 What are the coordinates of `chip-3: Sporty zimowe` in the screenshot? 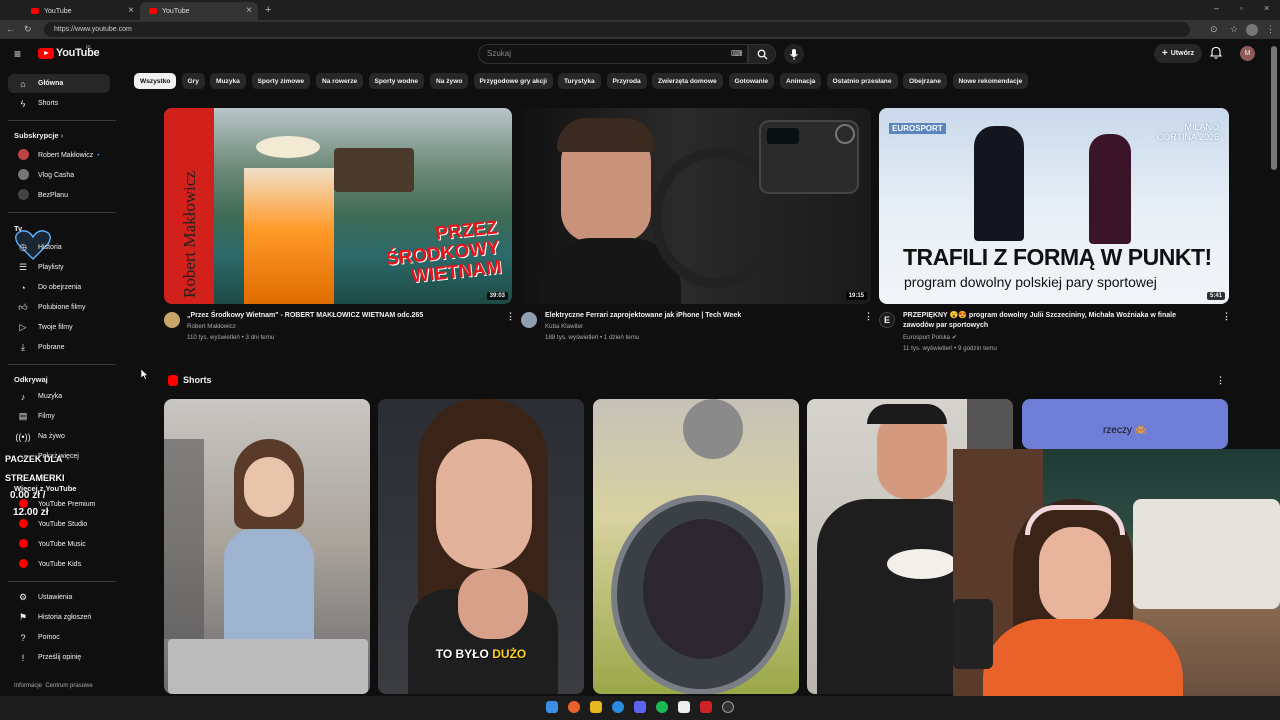 It's located at (281, 81).